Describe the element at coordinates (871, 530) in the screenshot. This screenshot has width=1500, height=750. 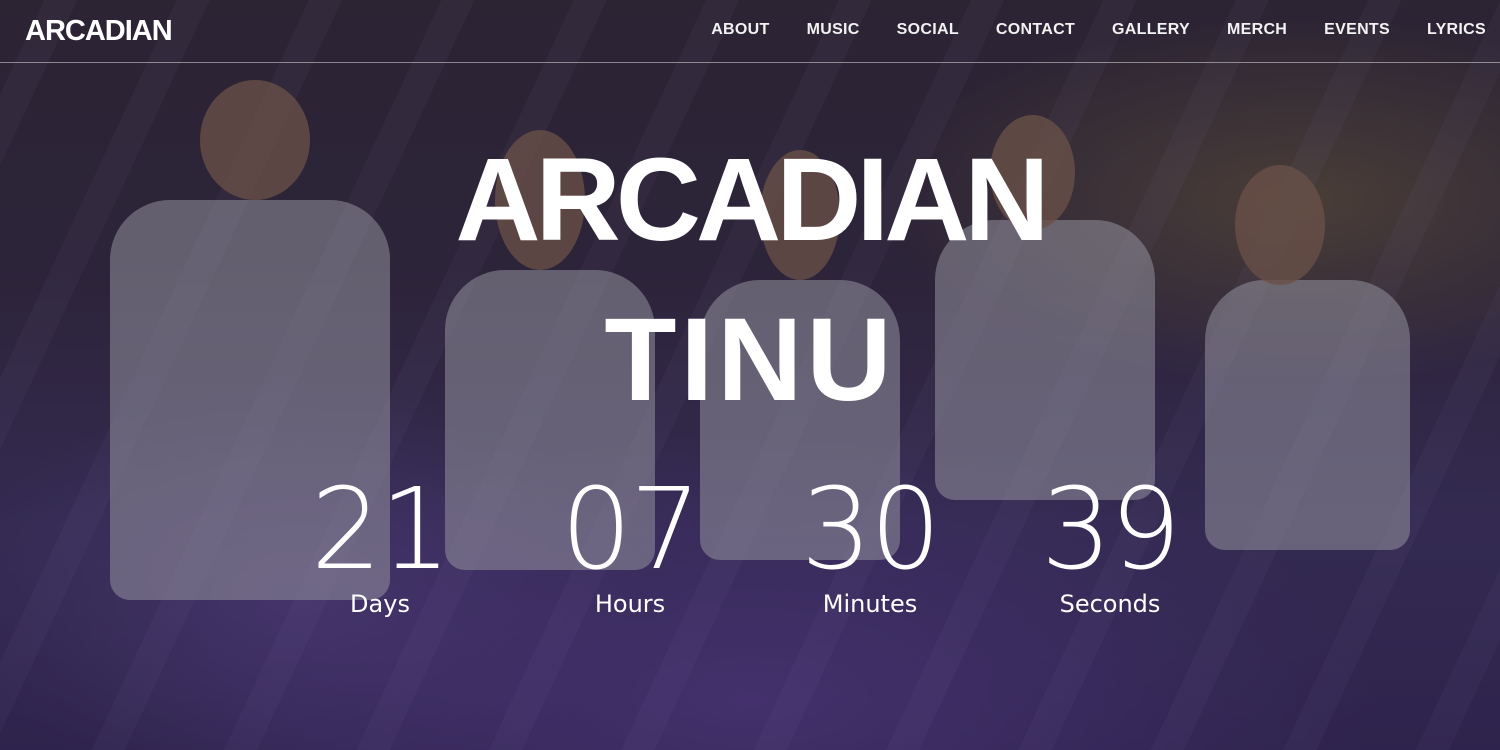
I see `minutes-value: 30` at that location.